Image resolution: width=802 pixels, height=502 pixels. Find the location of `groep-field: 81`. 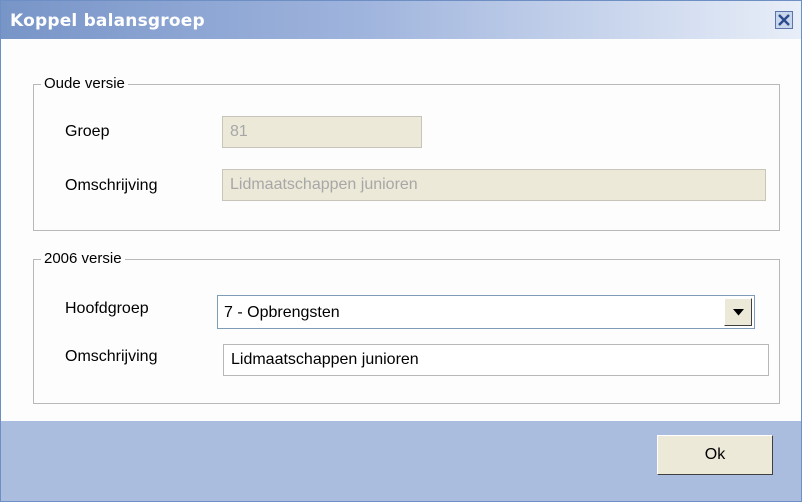

groep-field: 81 is located at coordinates (322, 132).